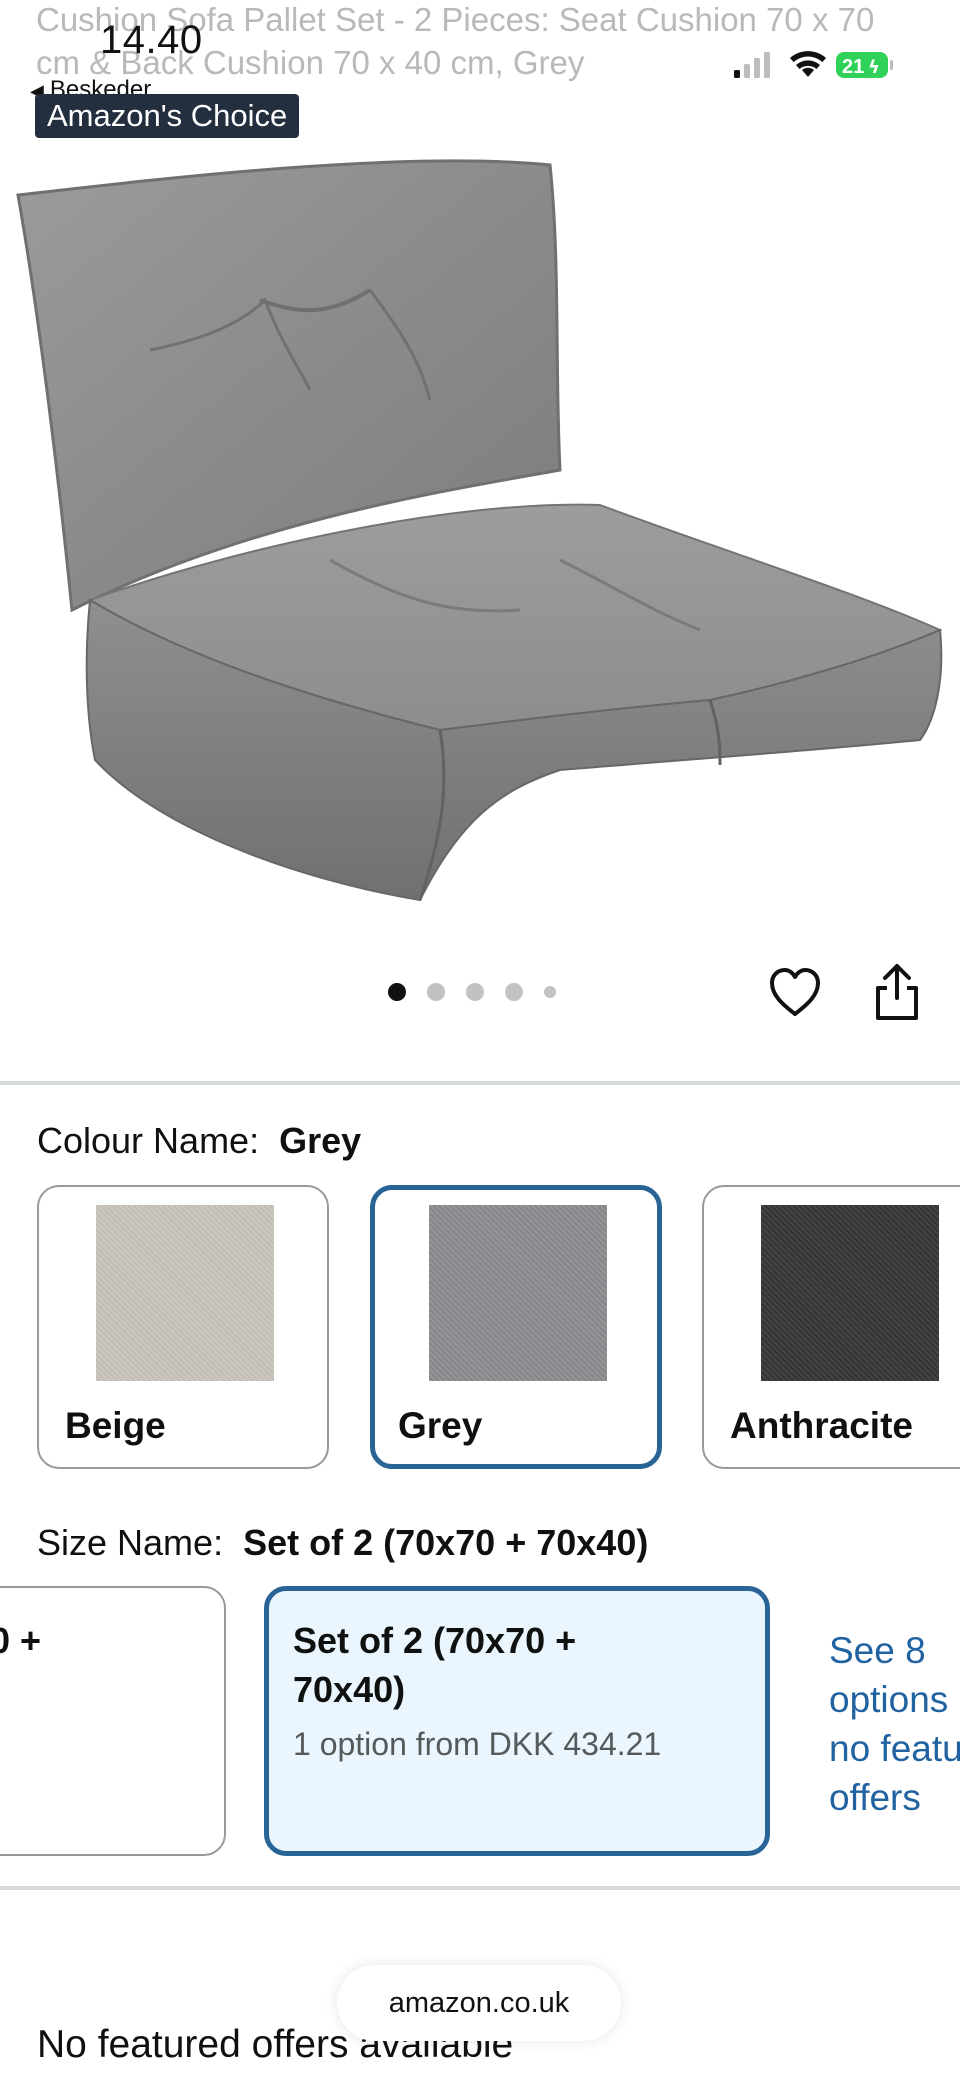 This screenshot has height=2078, width=960. What do you see at coordinates (349, 1689) in the screenshot?
I see `size-option-title-line-2: 70x40)` at bounding box center [349, 1689].